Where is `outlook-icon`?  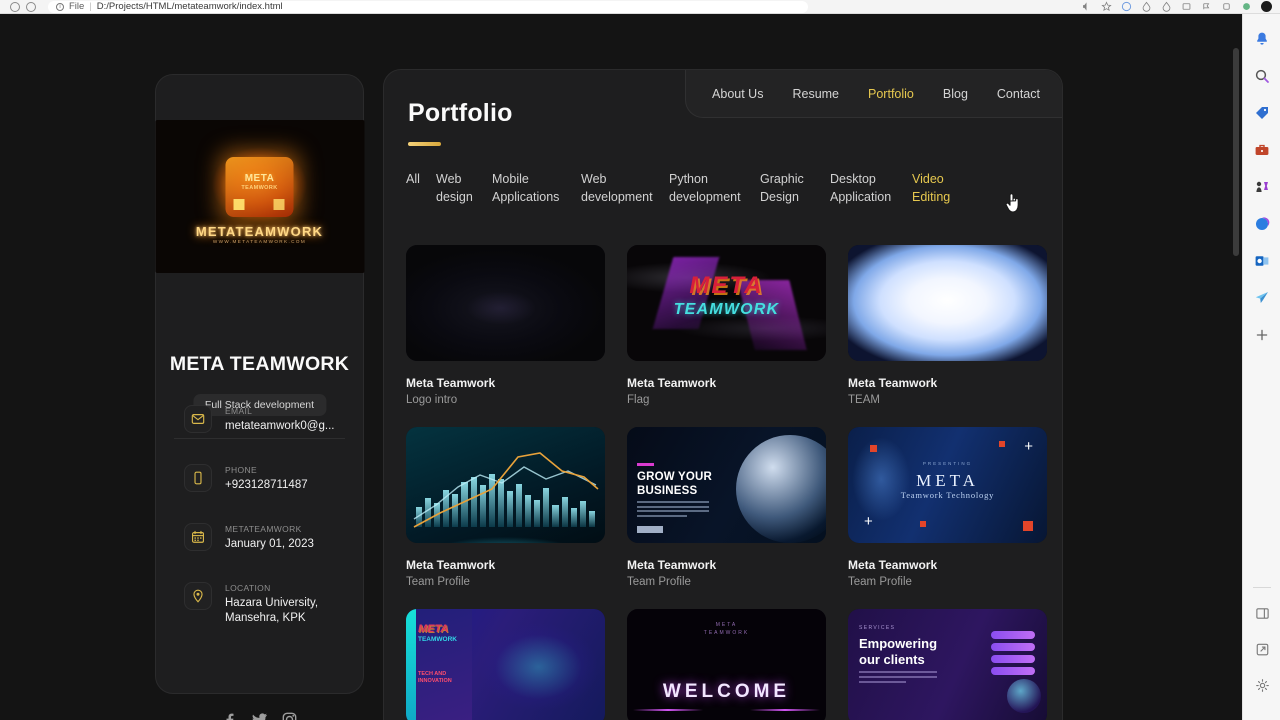 outlook-icon is located at coordinates (1262, 261).